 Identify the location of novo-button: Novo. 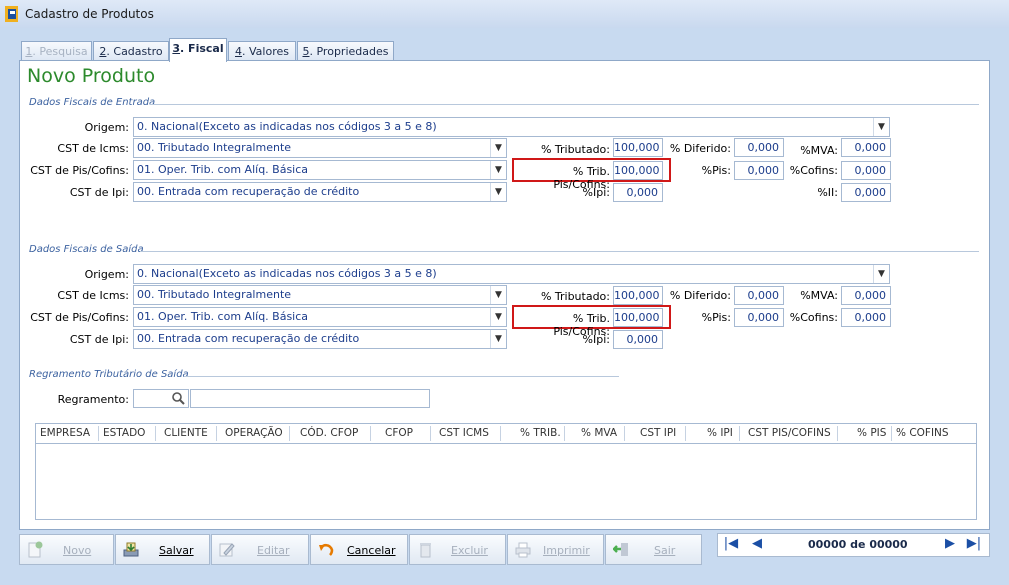
(66, 549).